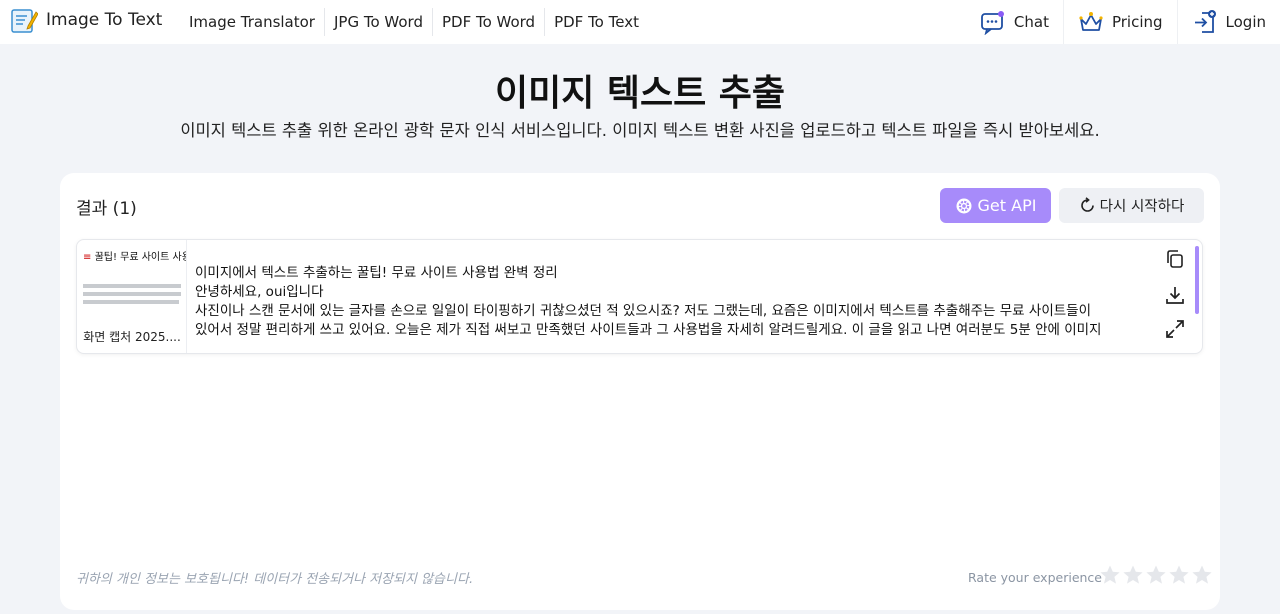  Describe the element at coordinates (1142, 207) in the screenshot. I see `restart-label: 다시 시작하다` at that location.